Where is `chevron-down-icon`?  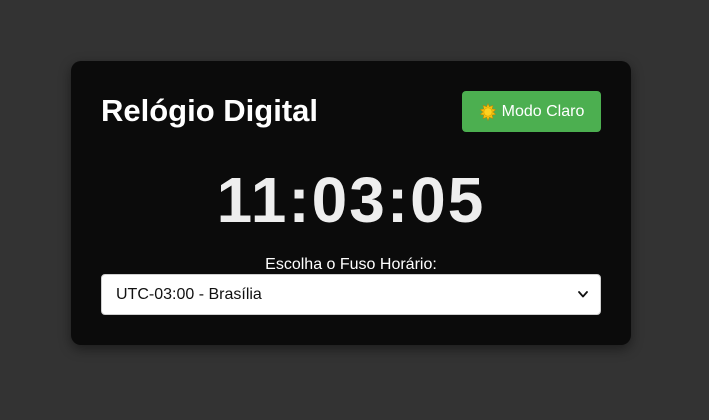 chevron-down-icon is located at coordinates (583, 294).